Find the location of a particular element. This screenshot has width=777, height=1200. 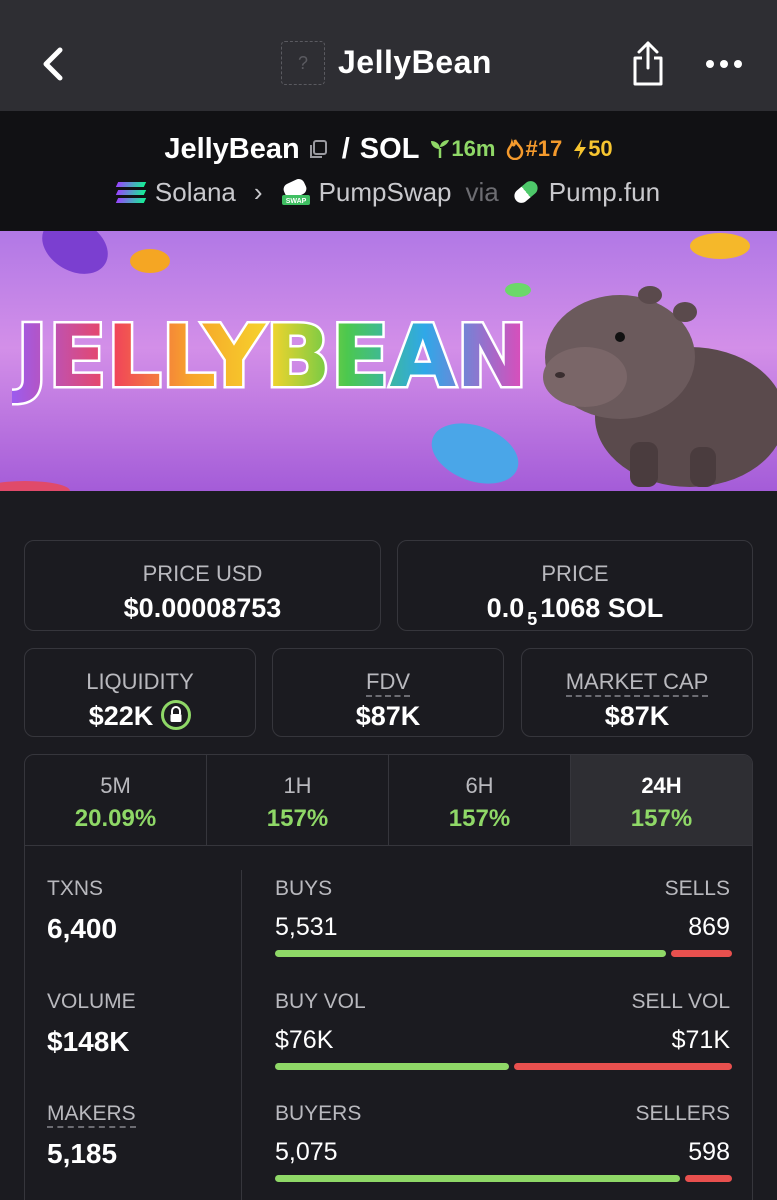

tab-label: 1H is located at coordinates (297, 785).